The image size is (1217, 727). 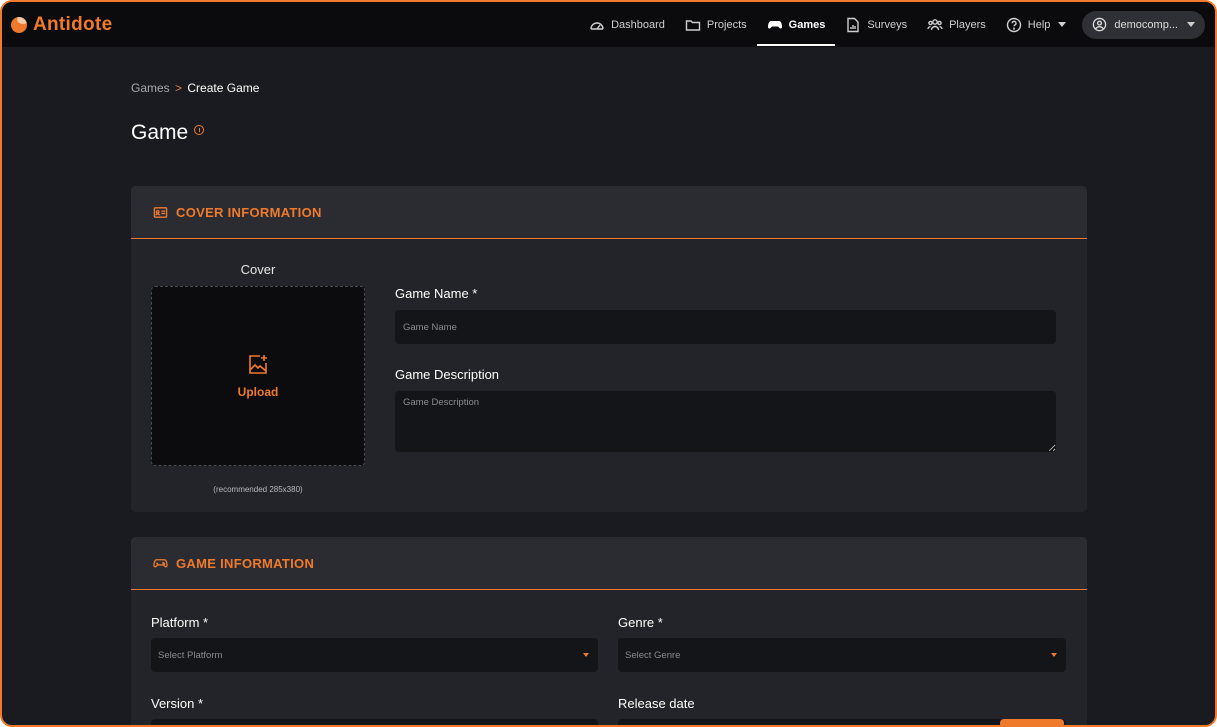 I want to click on folder-icon, so click(x=693, y=25).